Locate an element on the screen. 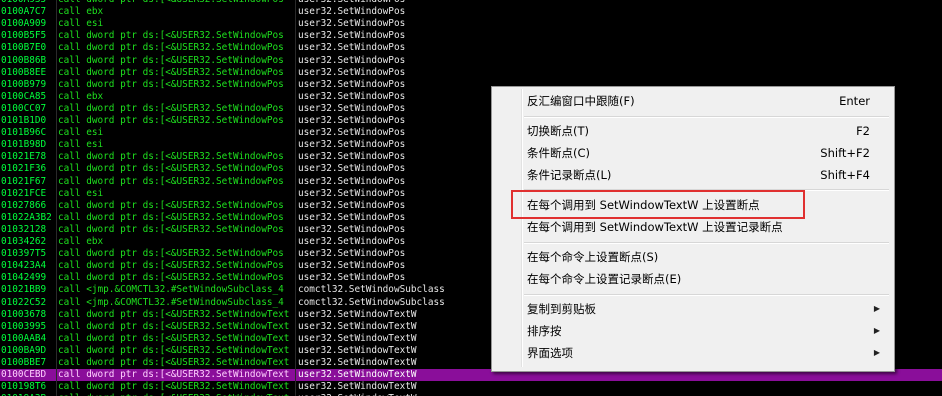 Image resolution: width=942 pixels, height=396 pixels. address-cell: 0101B1D0 is located at coordinates (24, 120).